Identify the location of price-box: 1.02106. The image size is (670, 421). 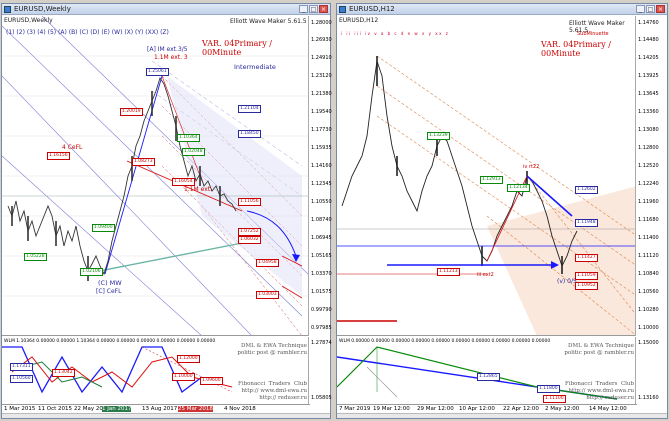
(91, 272).